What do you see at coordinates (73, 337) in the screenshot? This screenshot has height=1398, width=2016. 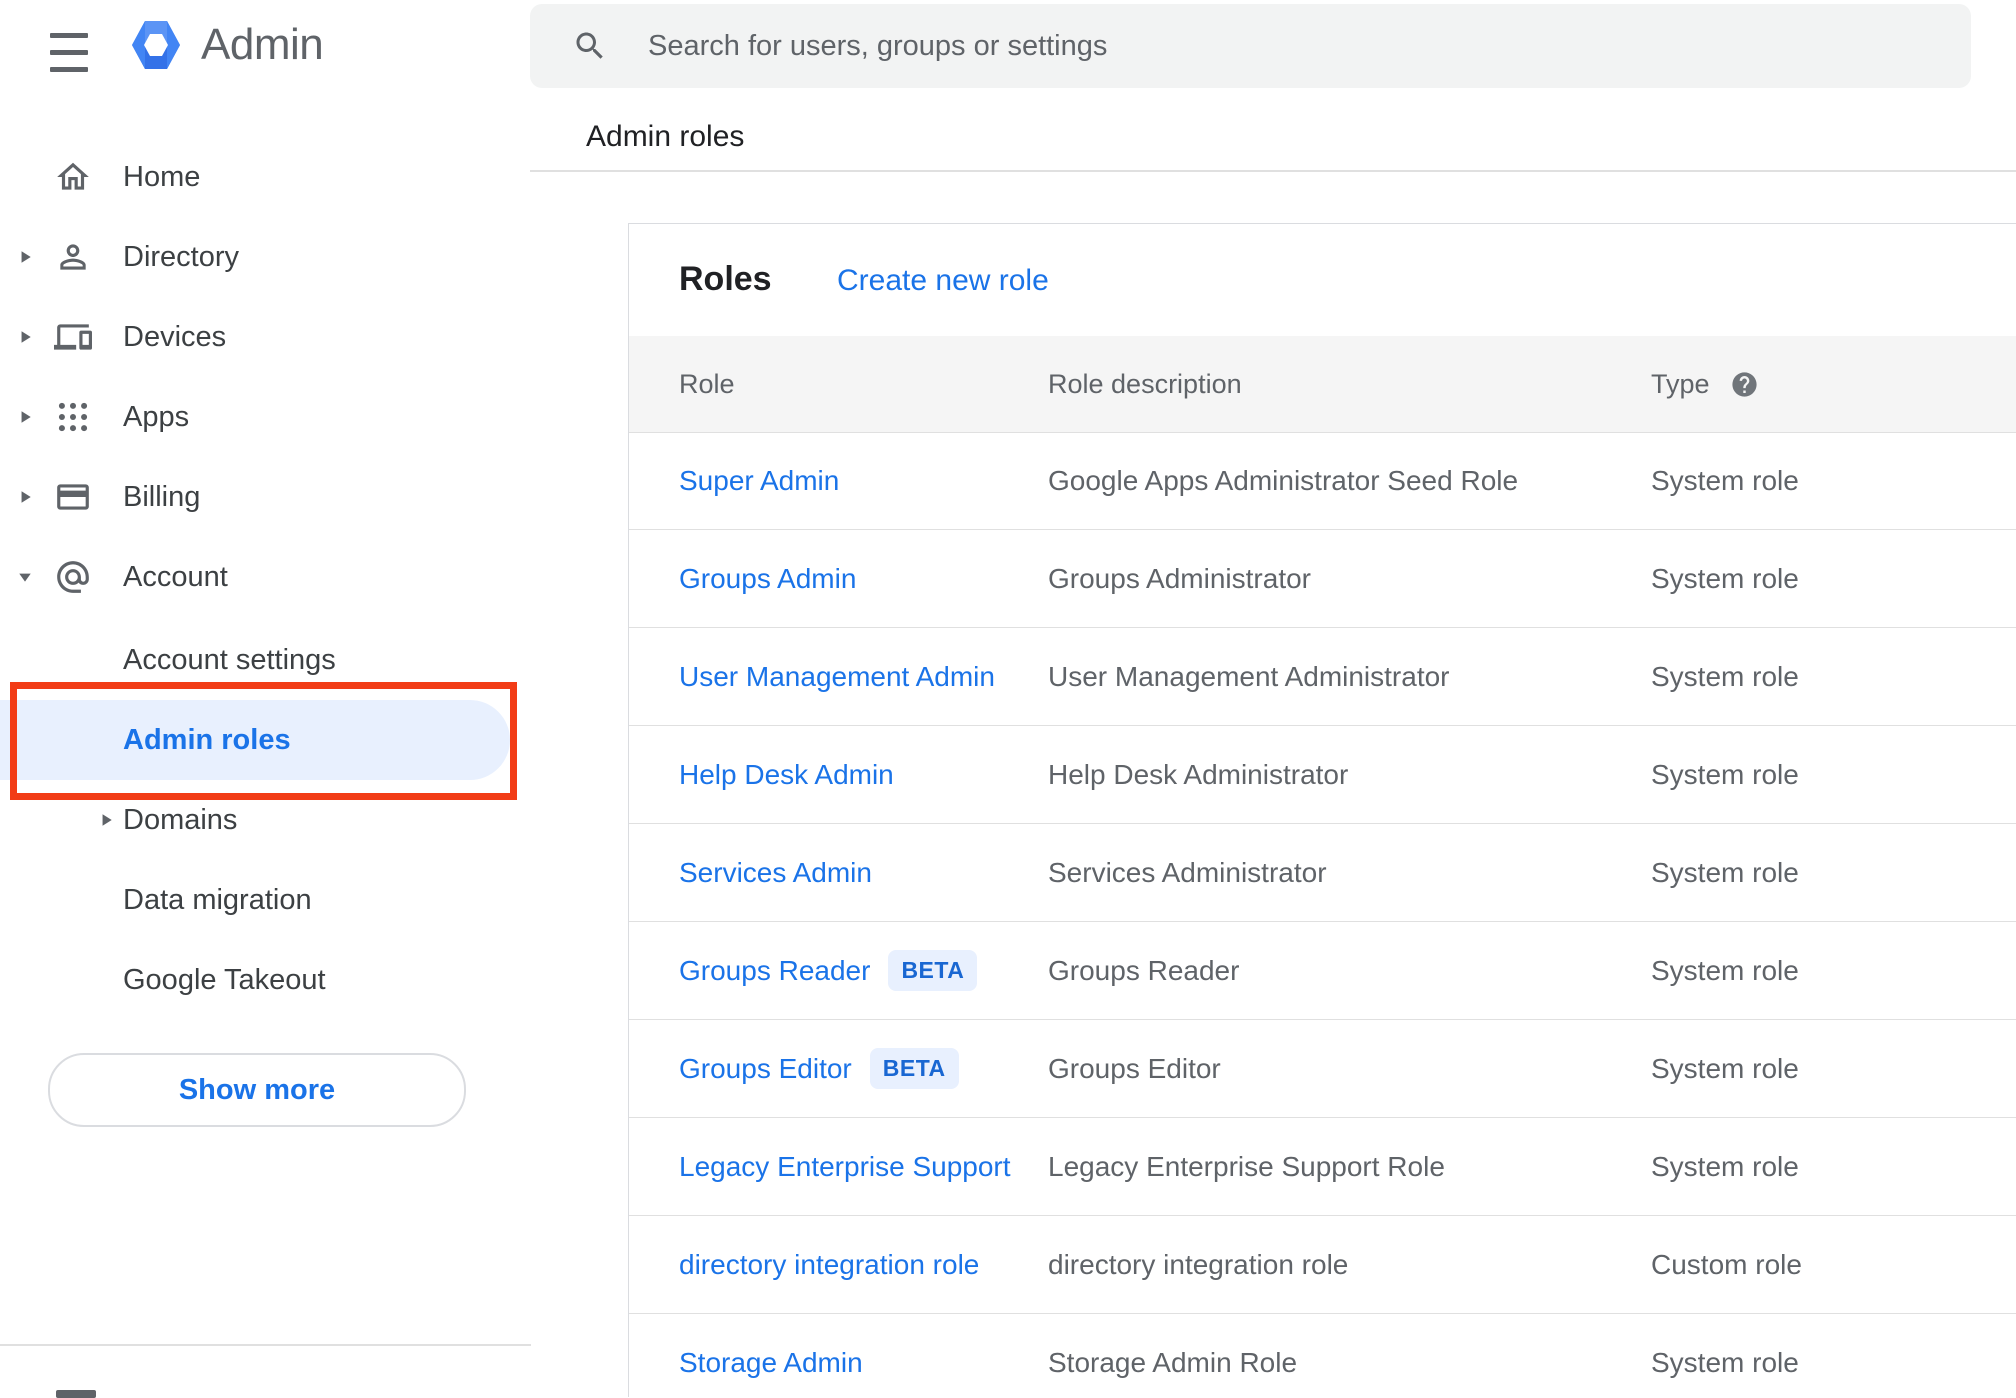 I see `devices-icon` at bounding box center [73, 337].